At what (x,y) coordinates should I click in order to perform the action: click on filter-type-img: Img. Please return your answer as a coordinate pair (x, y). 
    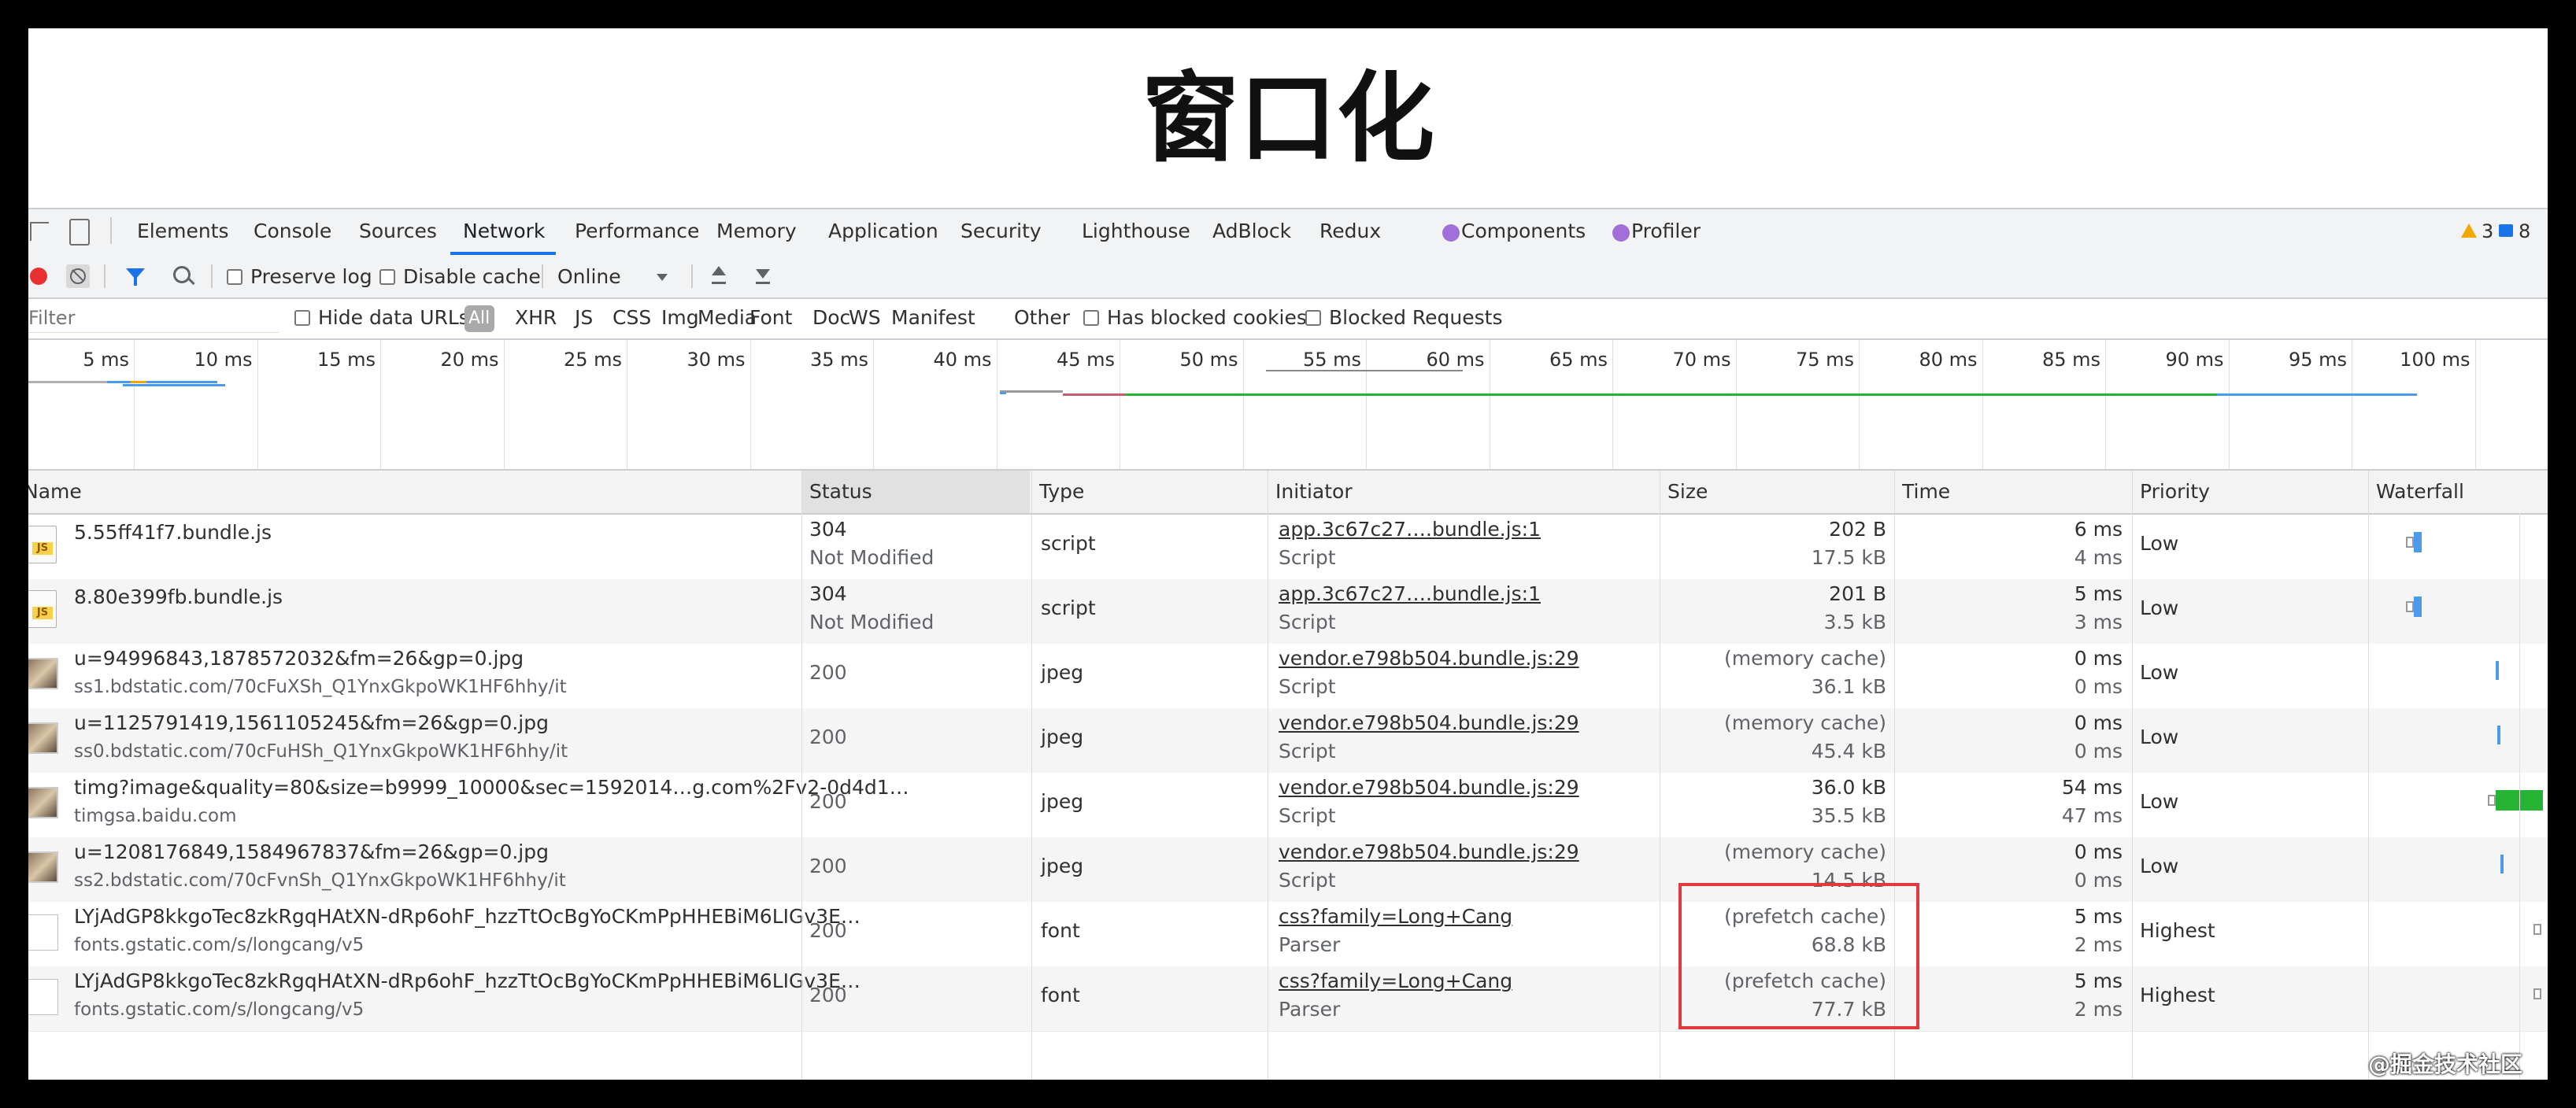
    Looking at the image, I should click on (680, 318).